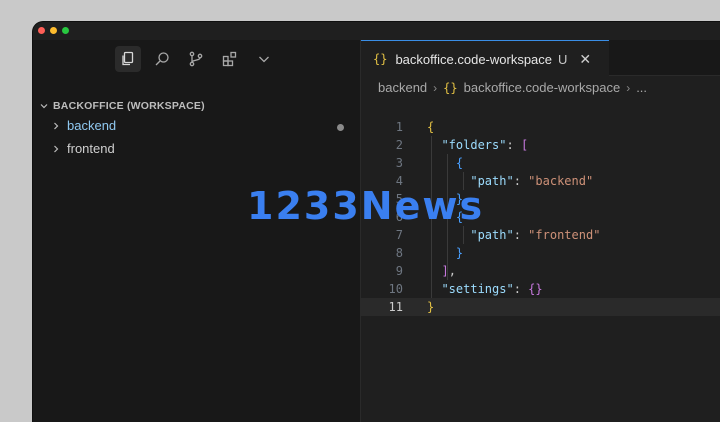 Image resolution: width=720 pixels, height=422 pixels. What do you see at coordinates (395, 289) in the screenshot?
I see `line-number: 10` at bounding box center [395, 289].